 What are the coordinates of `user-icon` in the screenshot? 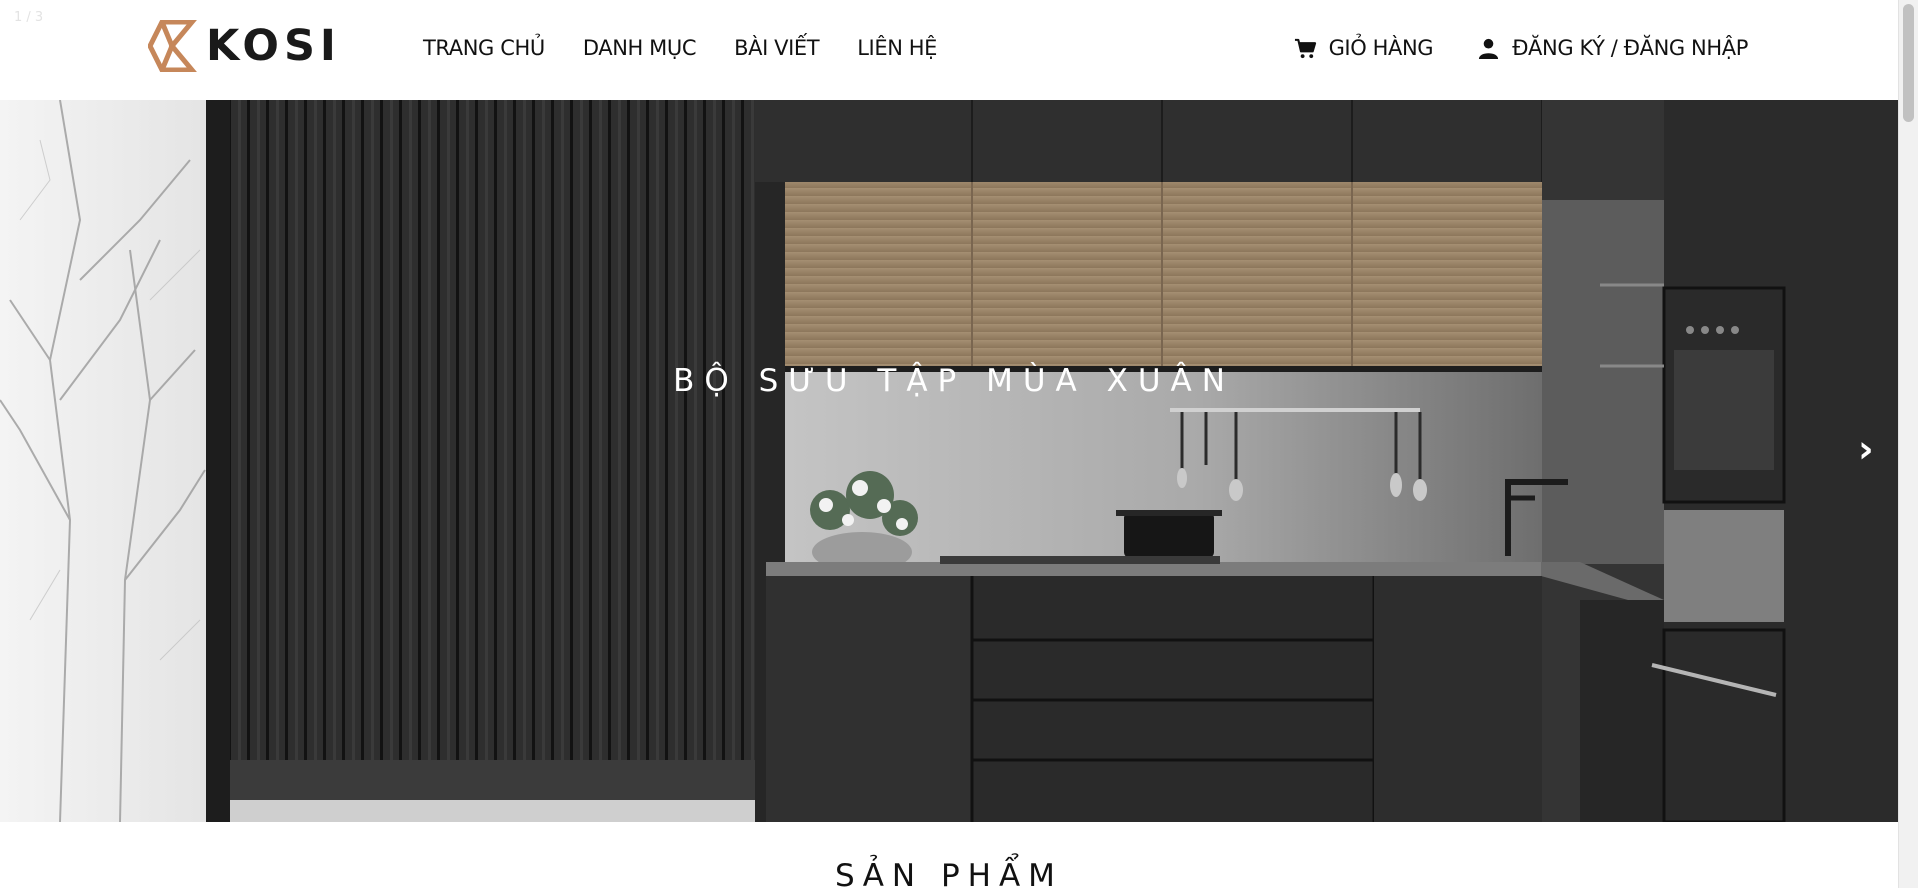 It's located at (1489, 48).